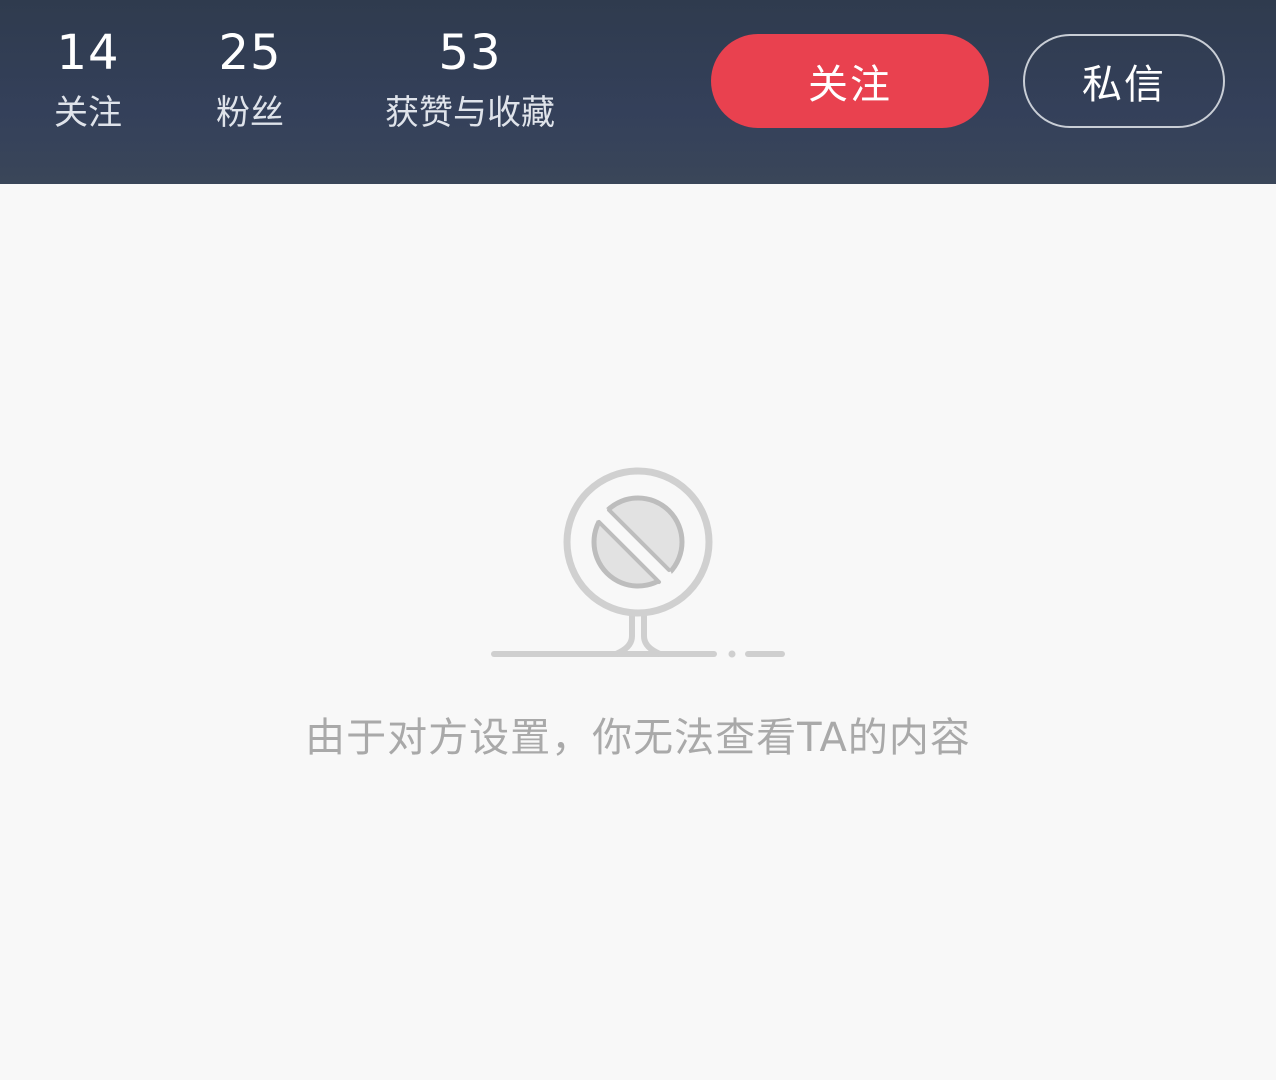 This screenshot has height=1080, width=1276. I want to click on follow-button: 关注, so click(850, 81).